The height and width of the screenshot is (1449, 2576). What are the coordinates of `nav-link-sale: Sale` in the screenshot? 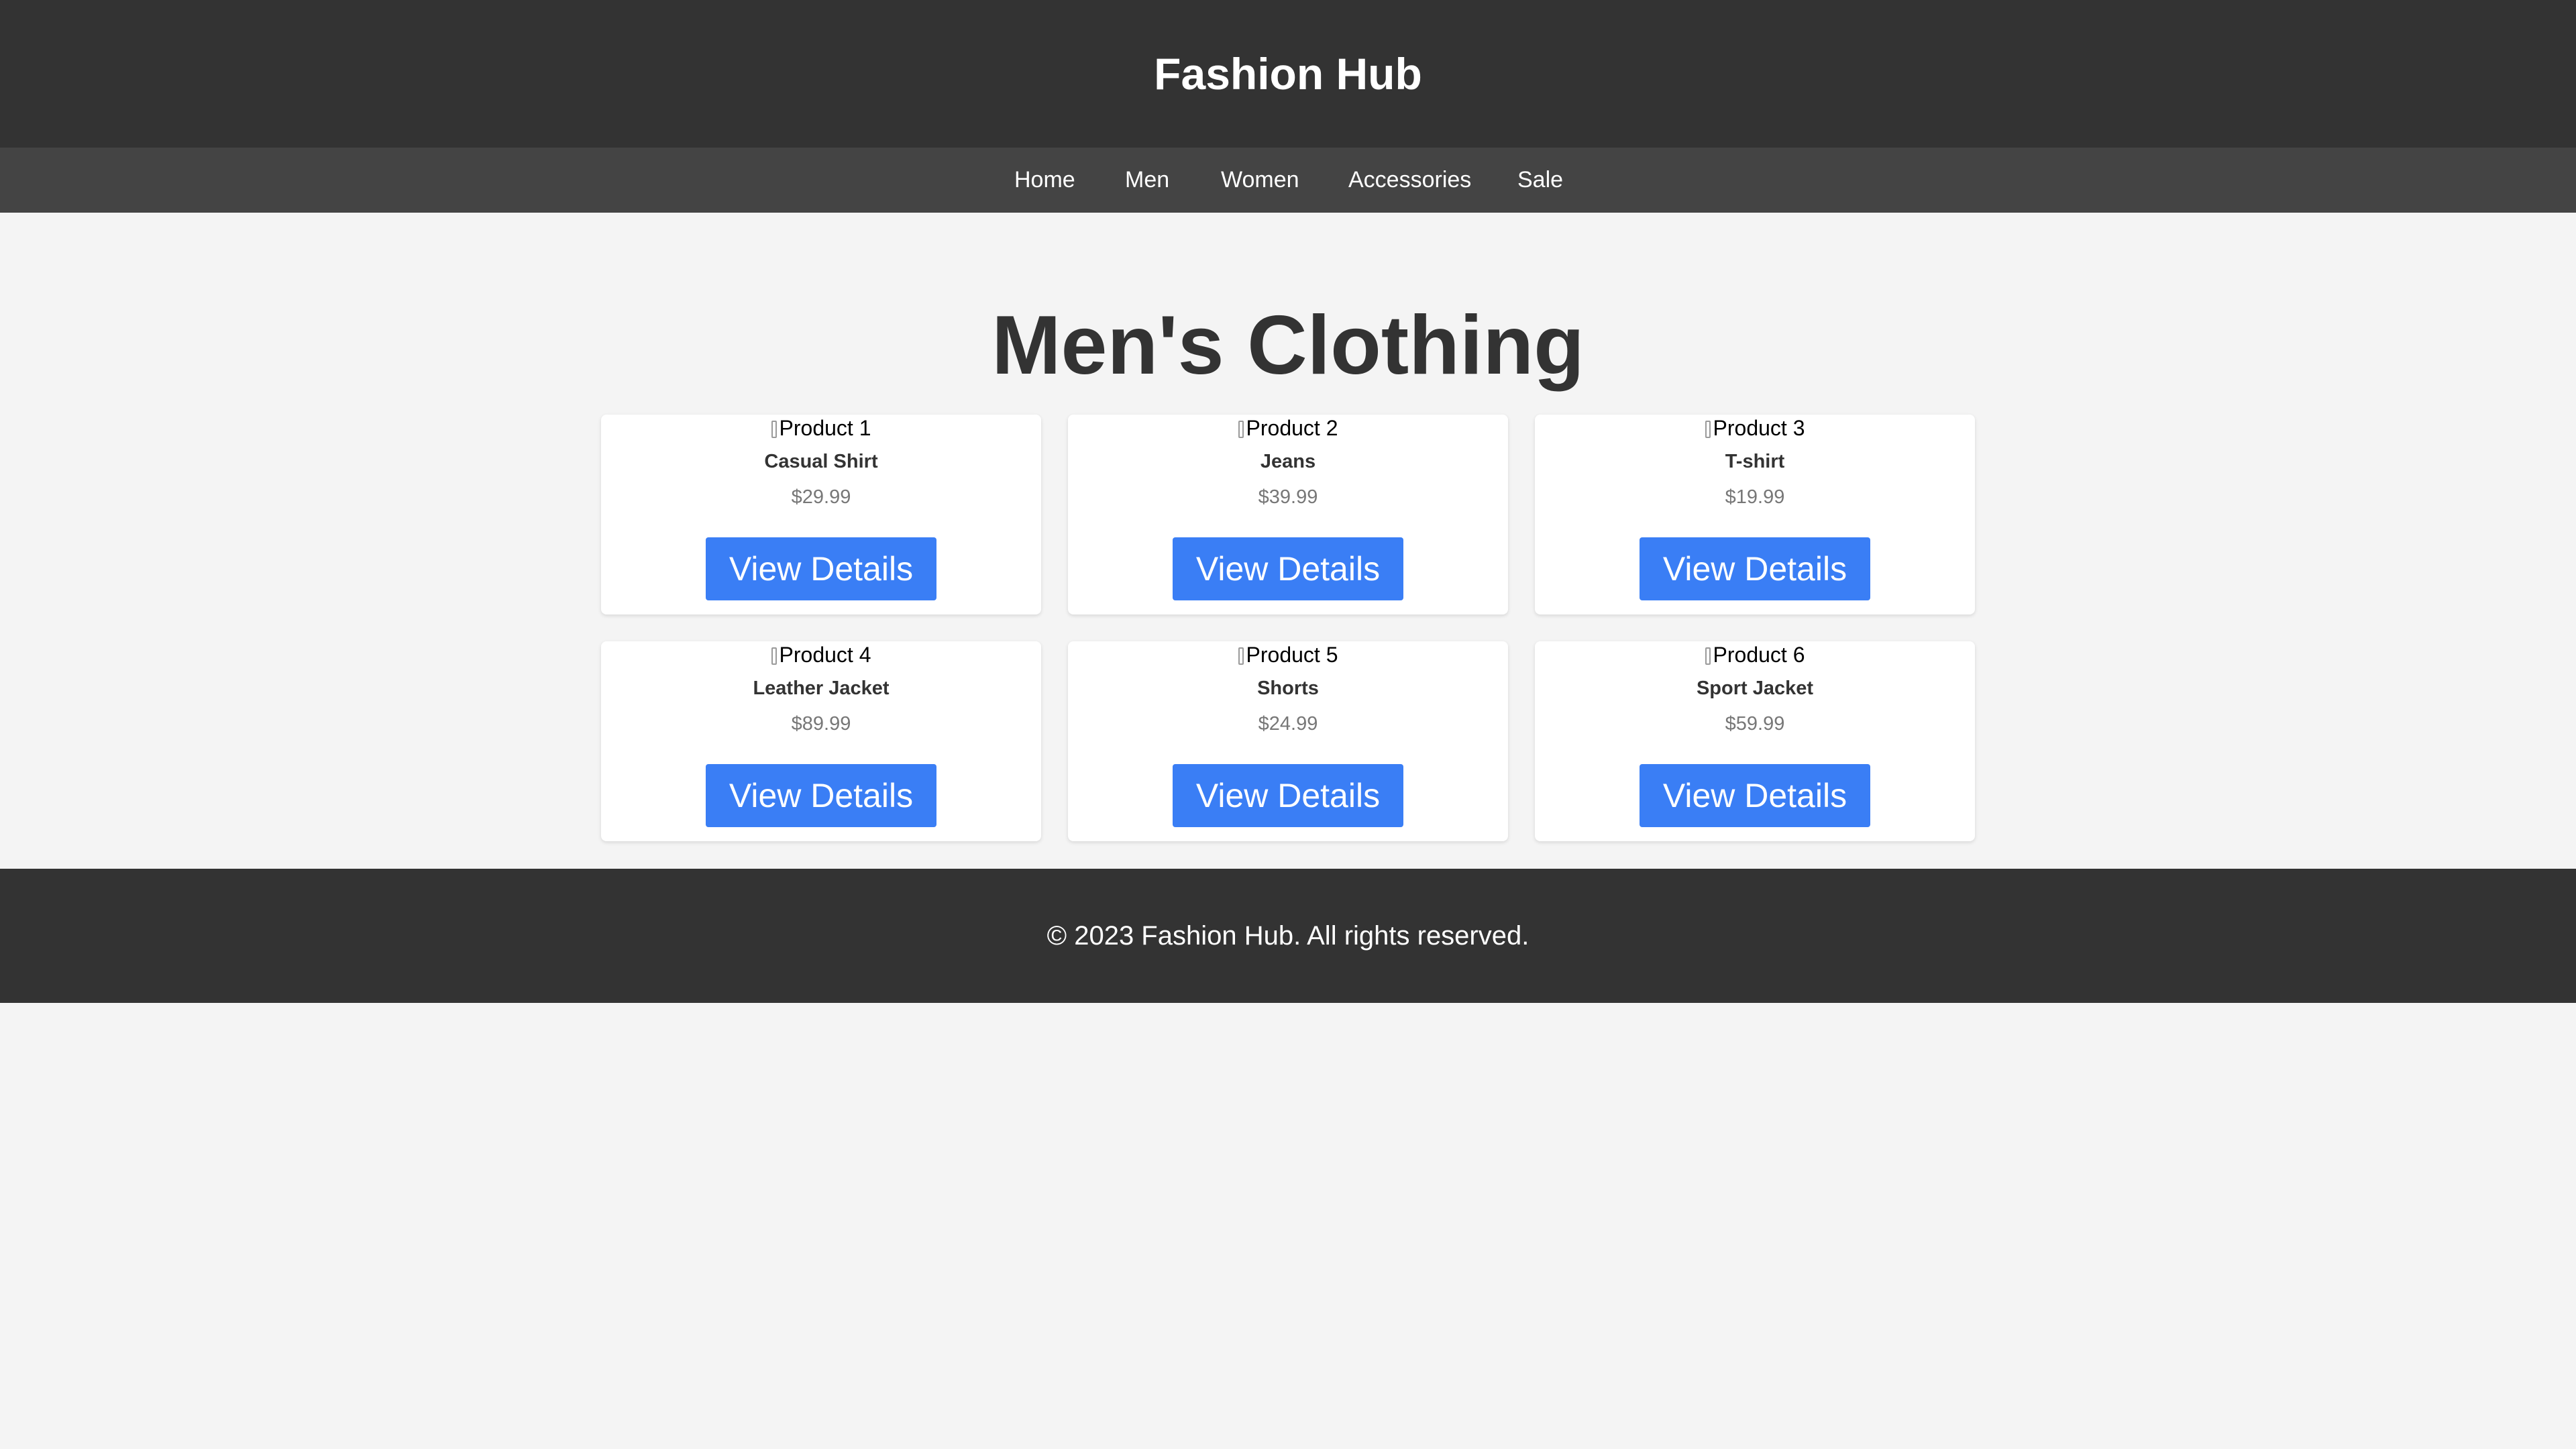 It's located at (1540, 180).